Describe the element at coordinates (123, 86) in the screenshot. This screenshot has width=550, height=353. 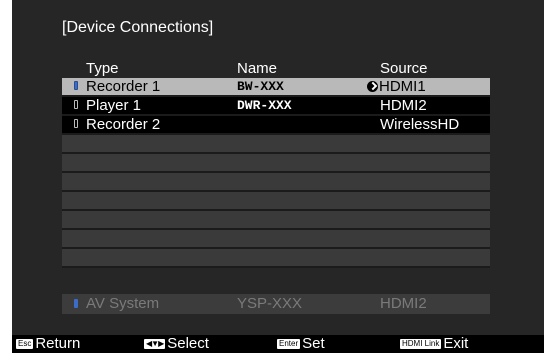
I see `device-type: Recorder 1` at that location.